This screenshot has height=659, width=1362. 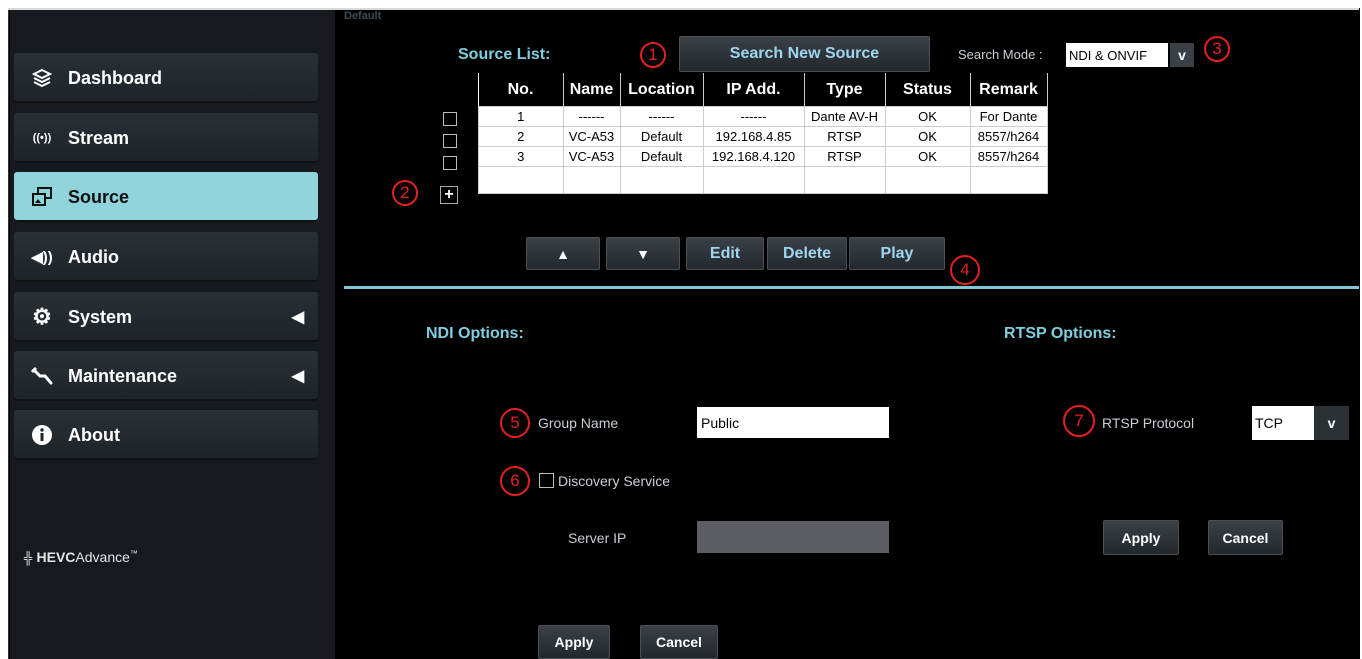 I want to click on rtsp-protocol-label: RTSP Protocol, so click(x=1148, y=423).